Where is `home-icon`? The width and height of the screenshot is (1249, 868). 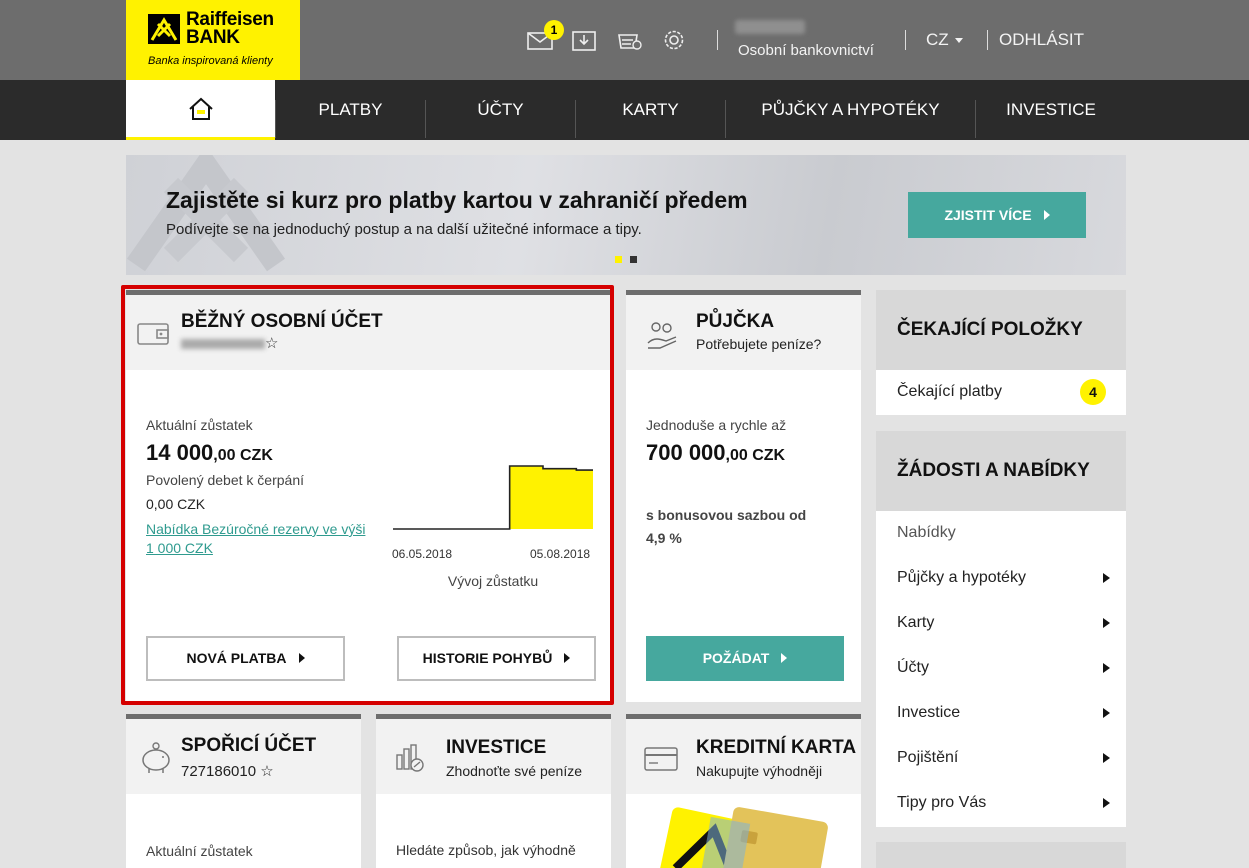 home-icon is located at coordinates (201, 108).